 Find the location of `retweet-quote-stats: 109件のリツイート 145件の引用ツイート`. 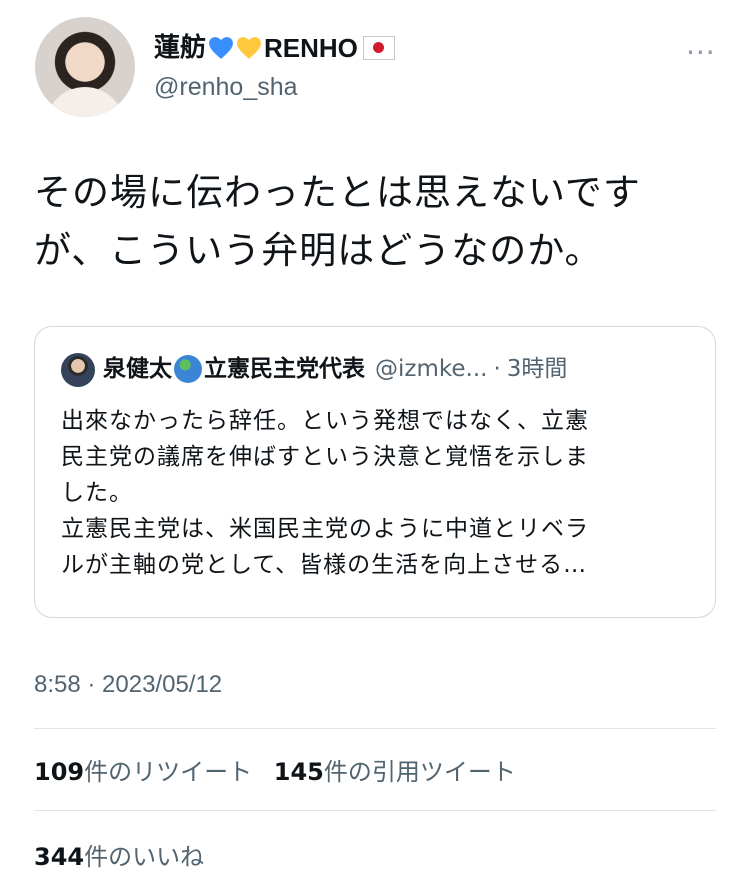

retweet-quote-stats: 109件のリツイート 145件の引用ツイート is located at coordinates (275, 769).